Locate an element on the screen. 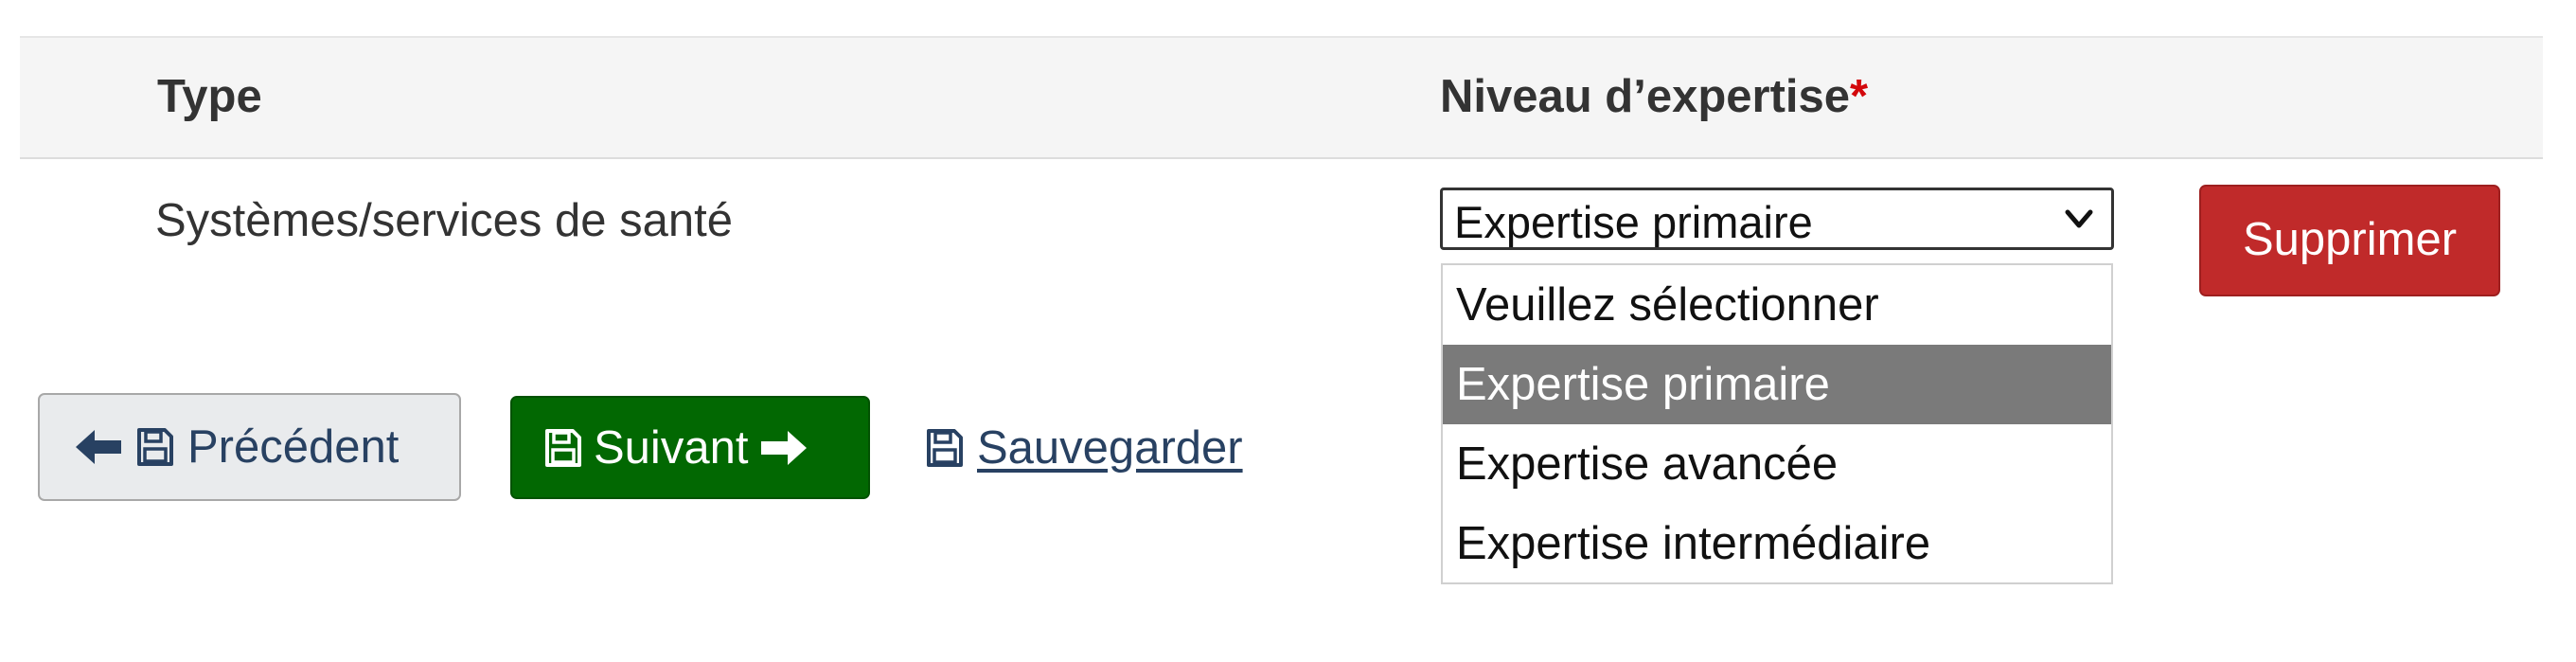  chevron-down-icon is located at coordinates (2079, 219).